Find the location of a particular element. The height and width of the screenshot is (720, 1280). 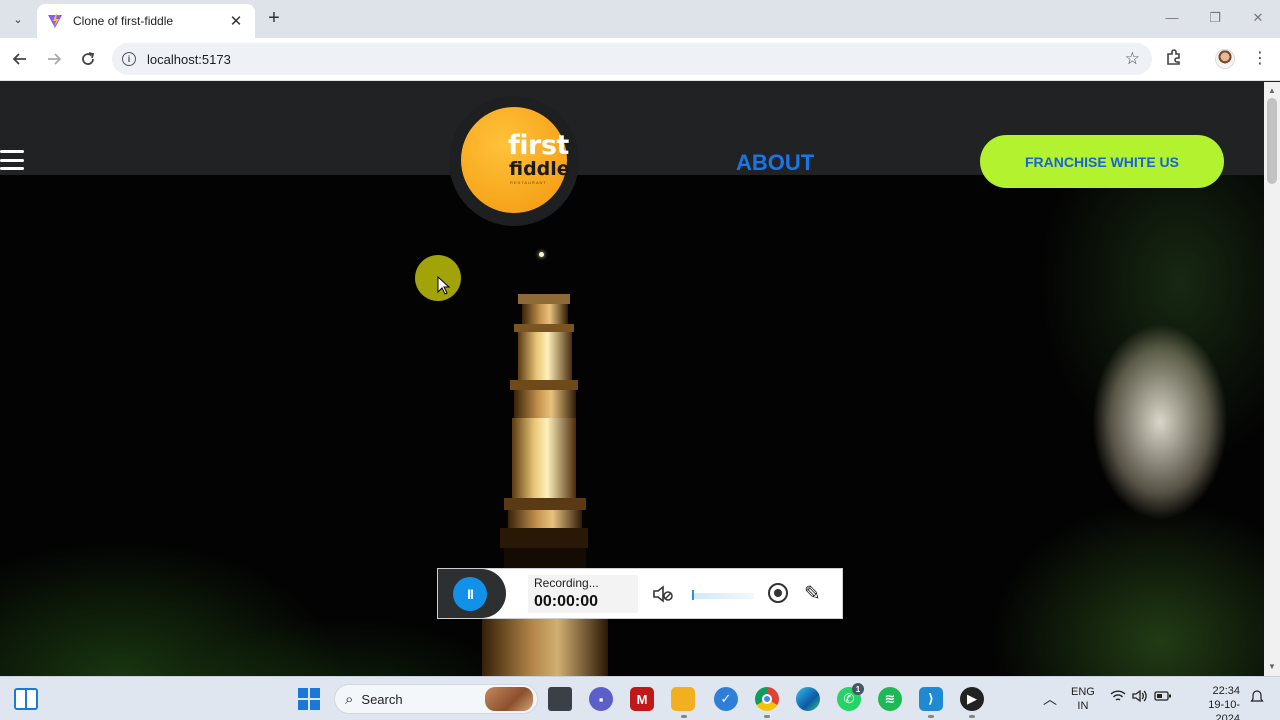

address-bar: i localhost:5173 ☆ is located at coordinates (632, 59).